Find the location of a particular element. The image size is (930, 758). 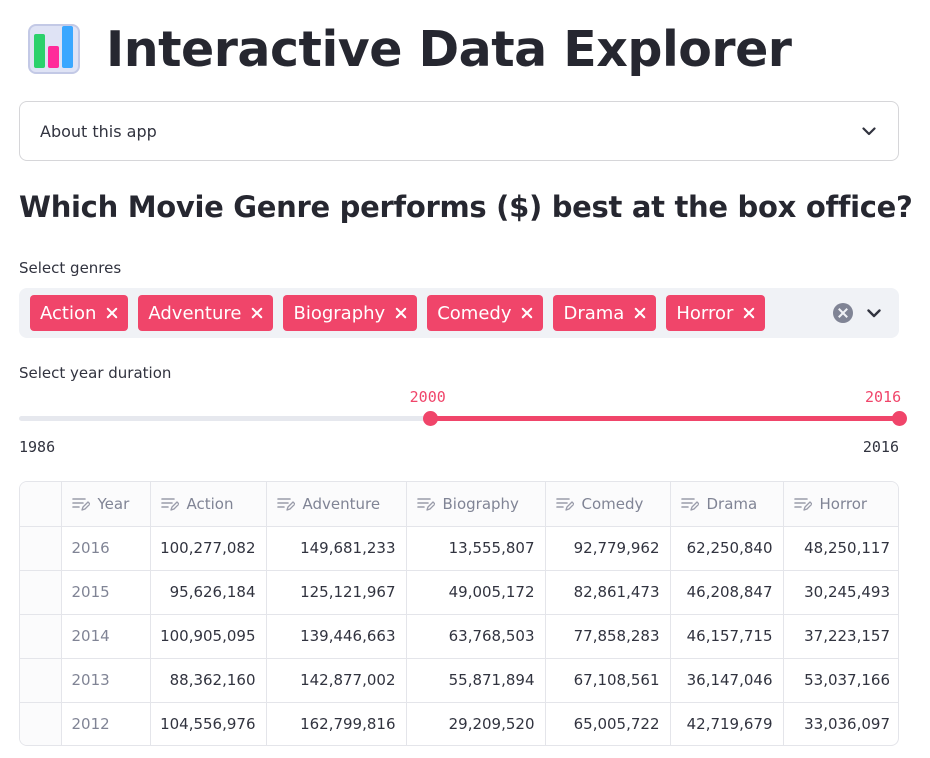

column-header-label: Action is located at coordinates (210, 503).